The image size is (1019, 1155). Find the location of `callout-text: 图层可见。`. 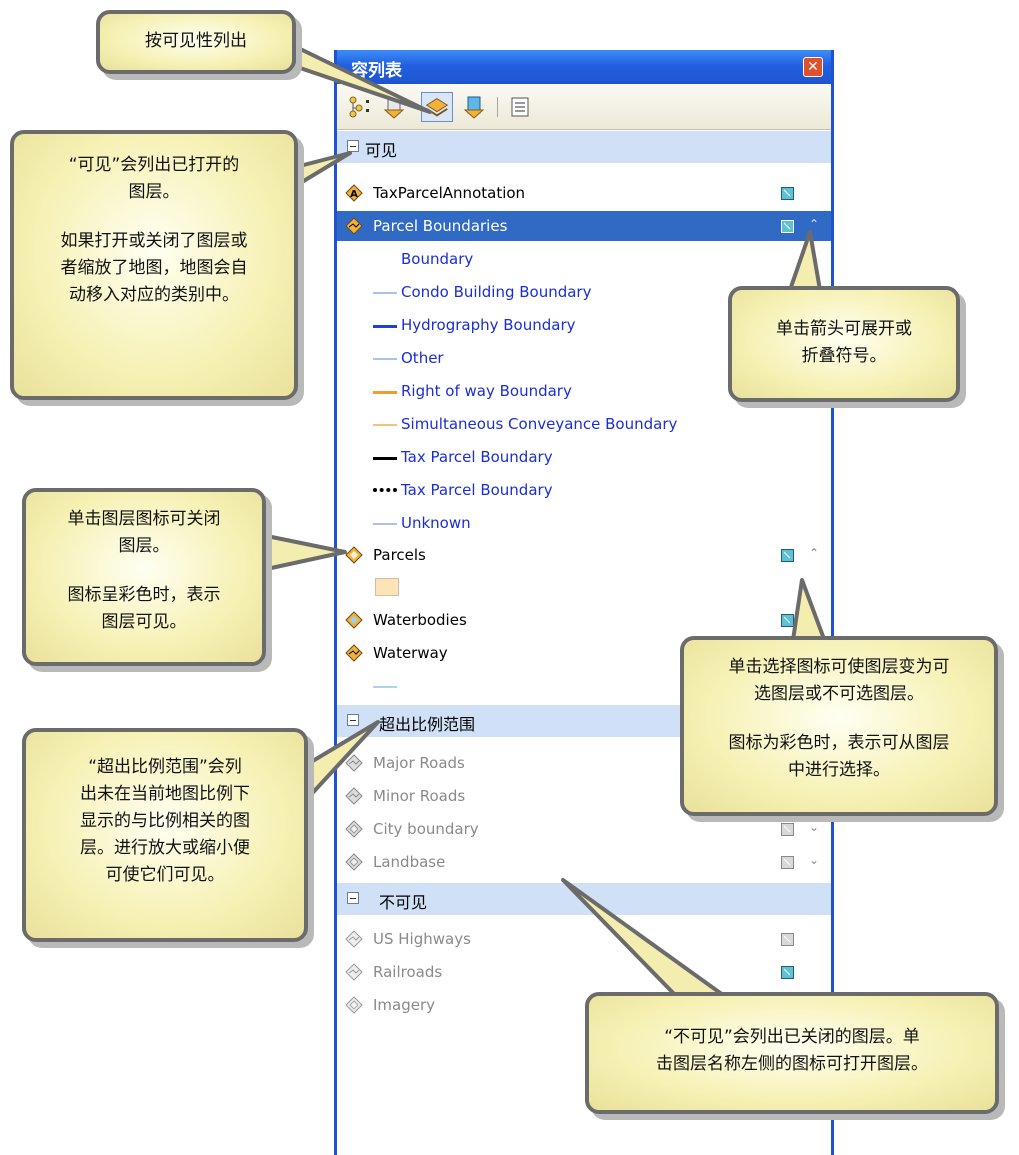

callout-text: 图层可见。 is located at coordinates (144, 622).